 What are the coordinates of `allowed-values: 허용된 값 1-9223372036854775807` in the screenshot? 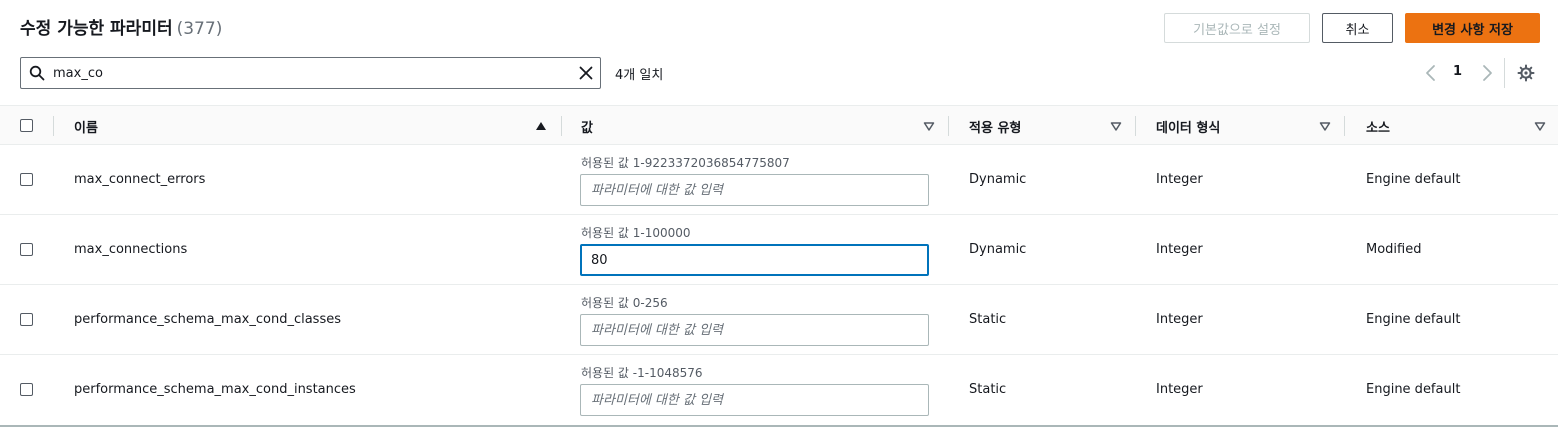 It's located at (685, 163).